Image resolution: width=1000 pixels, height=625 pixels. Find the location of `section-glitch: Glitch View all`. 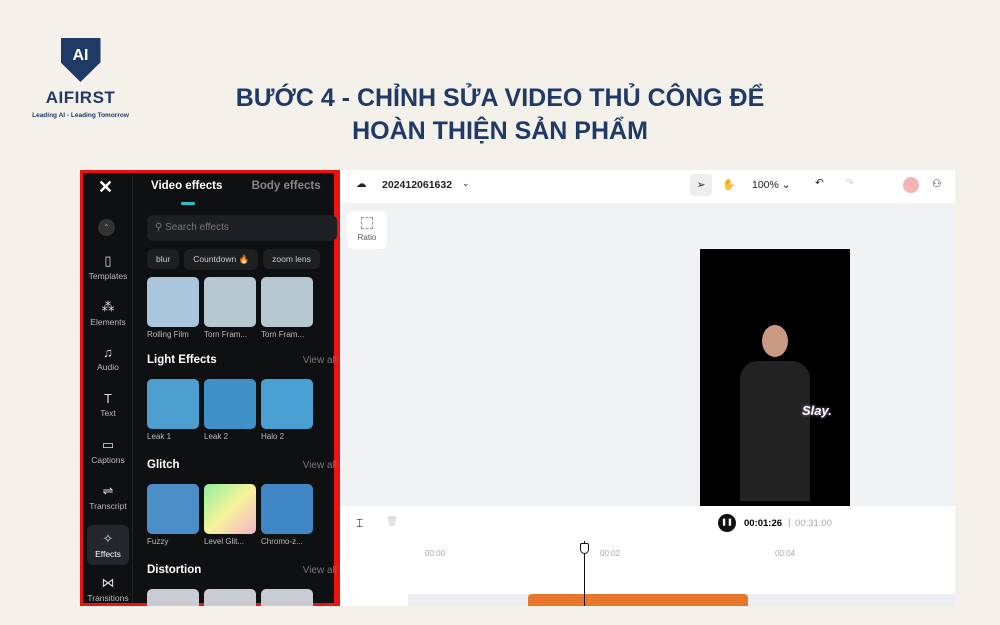

section-glitch: Glitch View all is located at coordinates (242, 465).